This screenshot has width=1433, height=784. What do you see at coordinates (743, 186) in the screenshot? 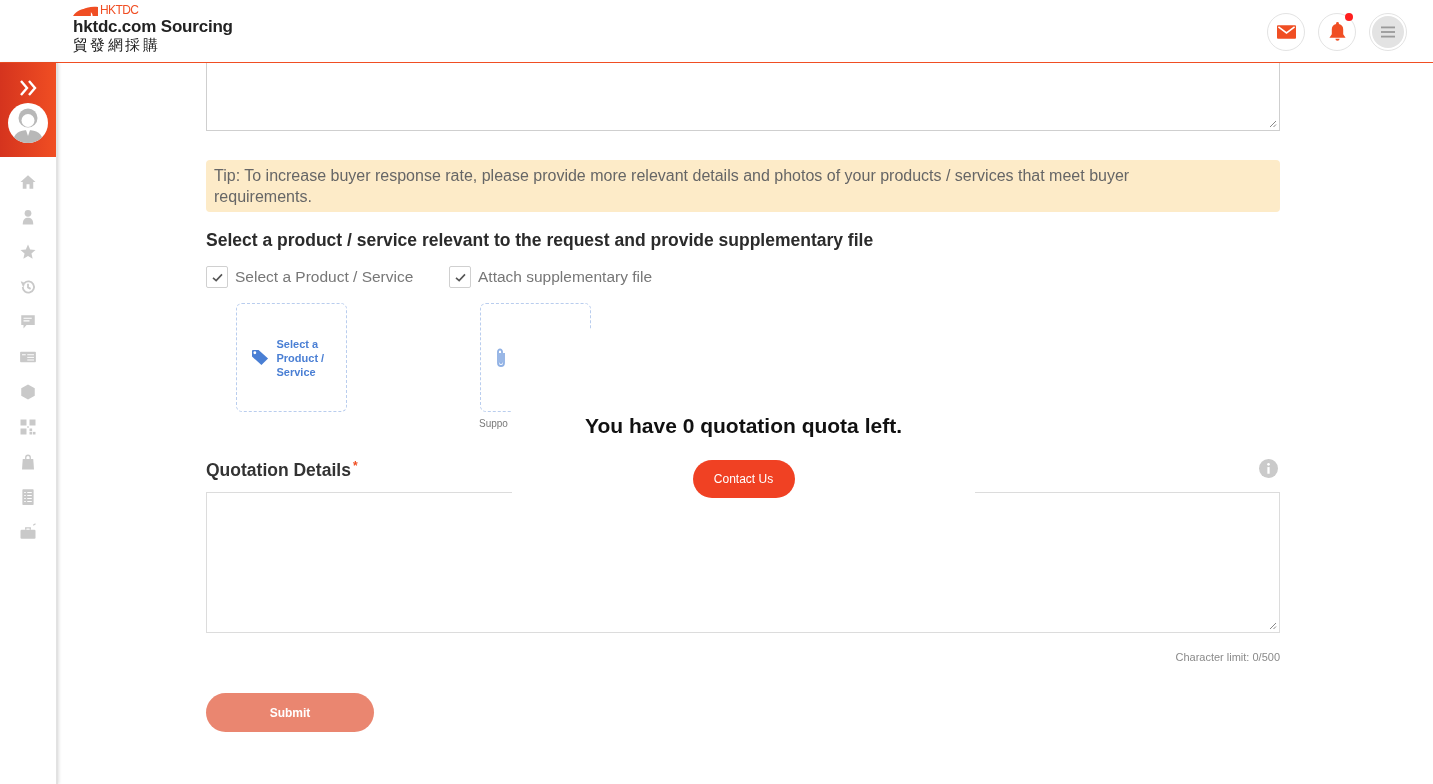
I see `tip-banner: Tip: To increase buyer response rate, please provide more relevant details and photos of your products / services that meet buyer requirements.` at bounding box center [743, 186].